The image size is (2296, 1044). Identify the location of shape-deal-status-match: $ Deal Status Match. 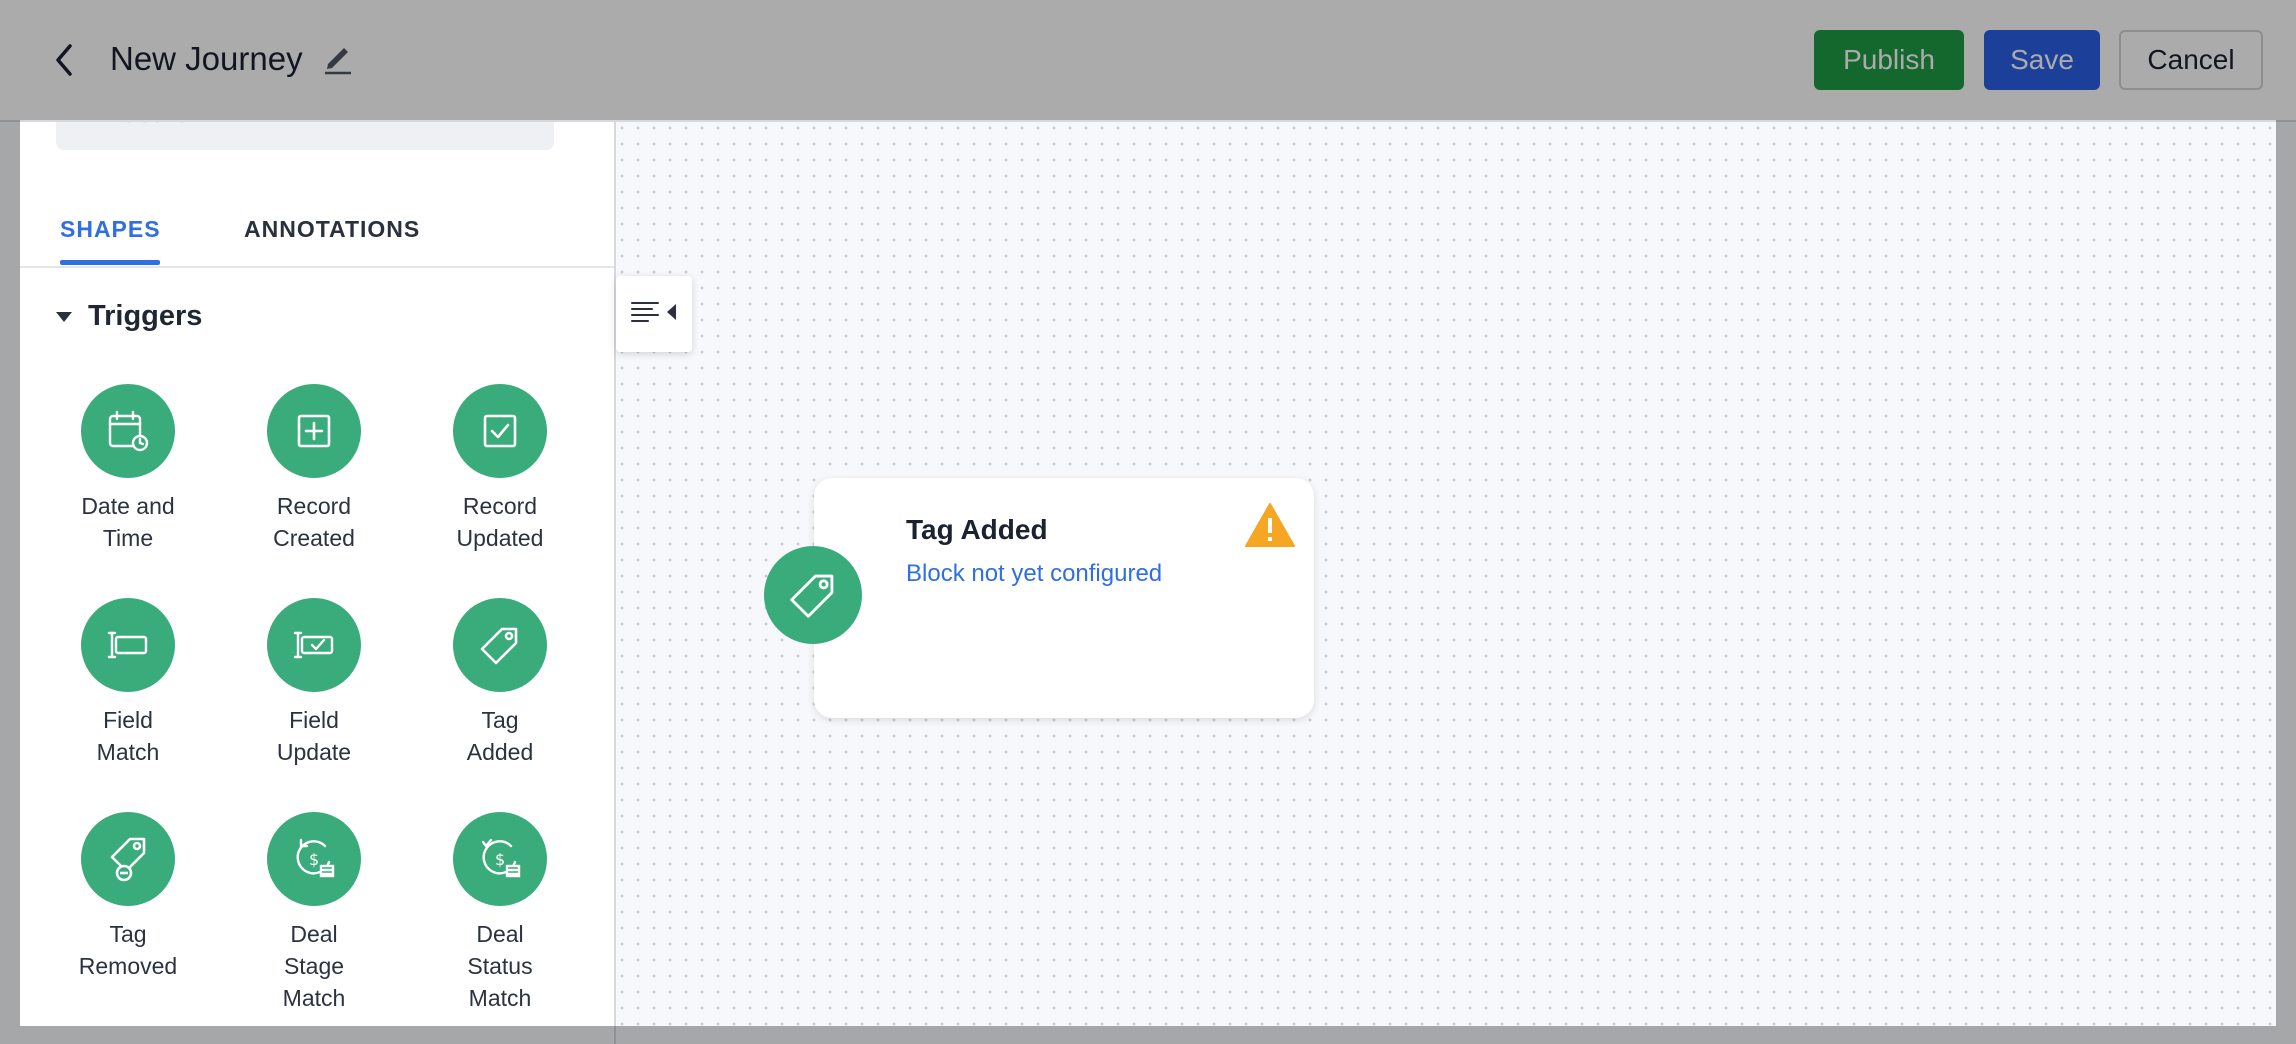
(500, 913).